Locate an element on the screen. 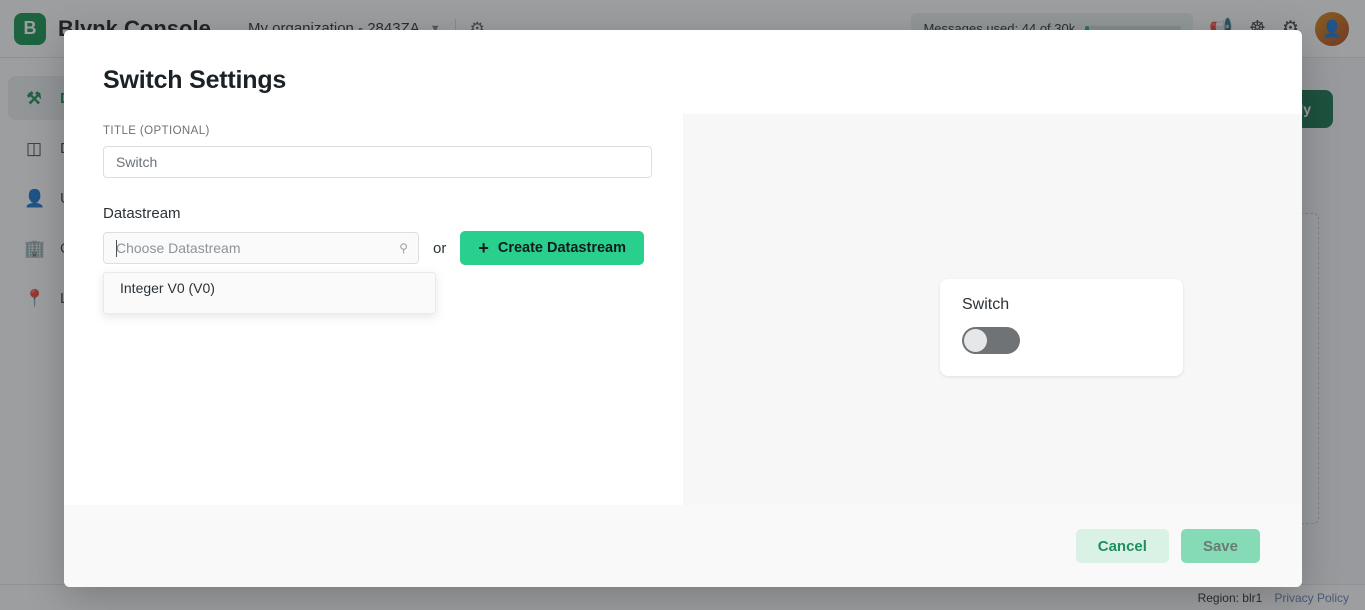 The height and width of the screenshot is (610, 1365). datastream-search-input: Choose Datastream ⚲ is located at coordinates (261, 248).